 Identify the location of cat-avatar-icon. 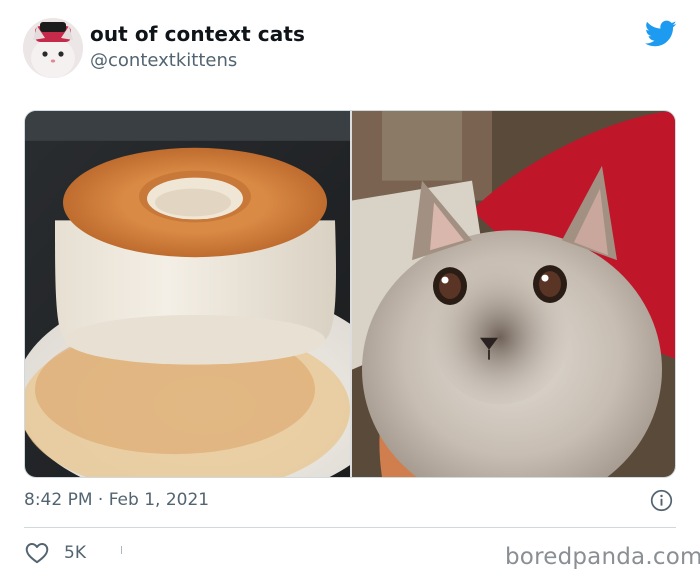
(53, 48).